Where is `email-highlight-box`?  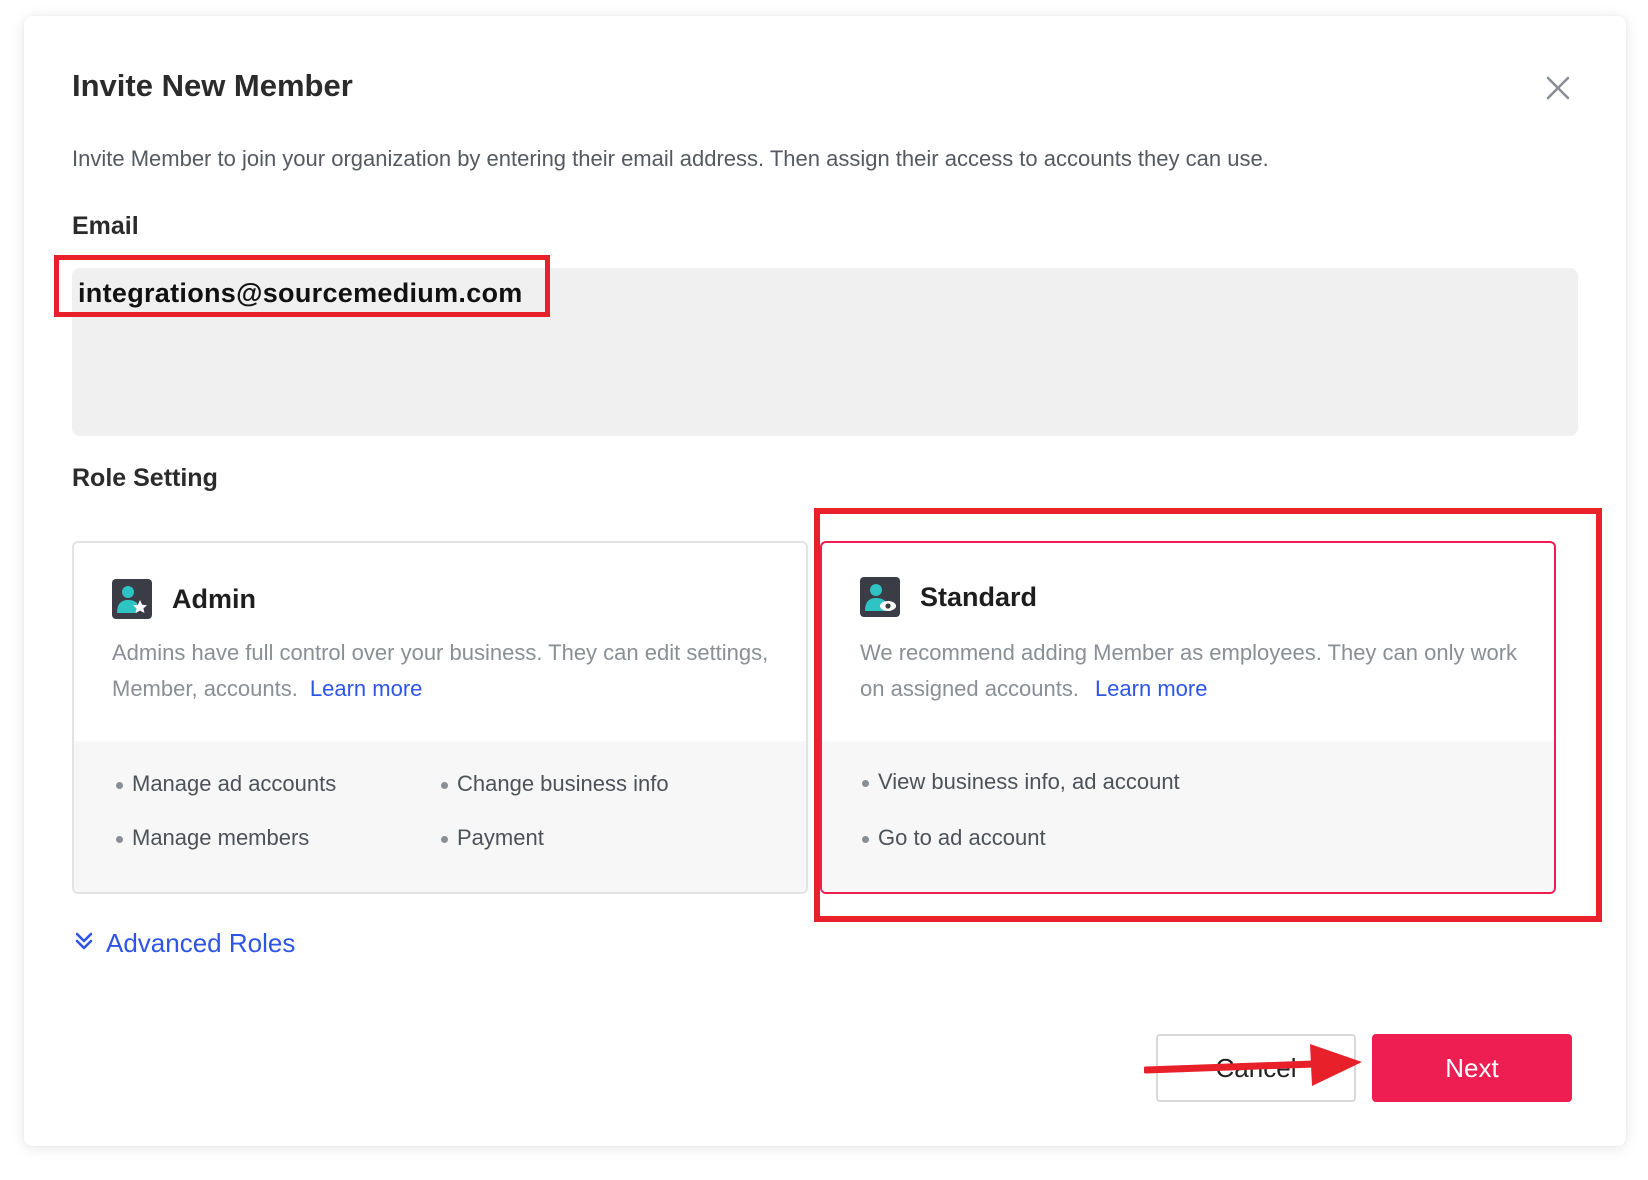 email-highlight-box is located at coordinates (302, 286).